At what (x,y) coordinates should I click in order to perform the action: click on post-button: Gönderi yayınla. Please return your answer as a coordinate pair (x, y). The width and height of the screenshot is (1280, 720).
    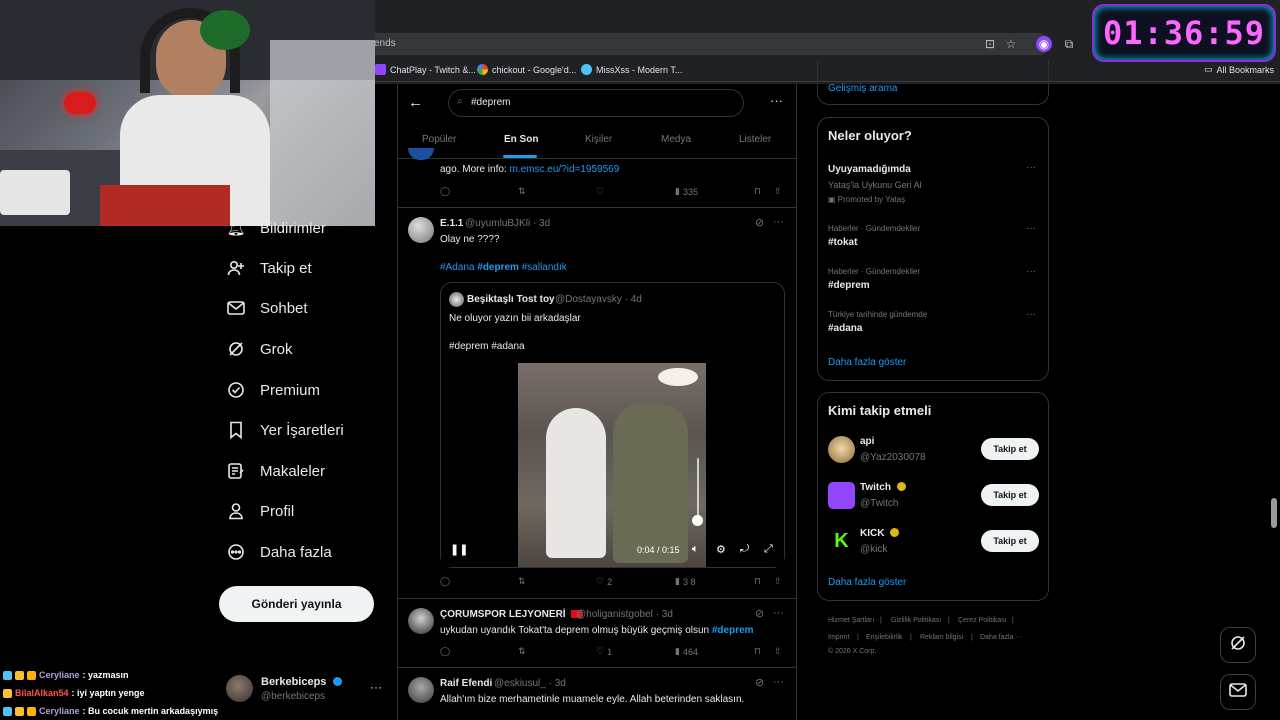
    Looking at the image, I should click on (296, 604).